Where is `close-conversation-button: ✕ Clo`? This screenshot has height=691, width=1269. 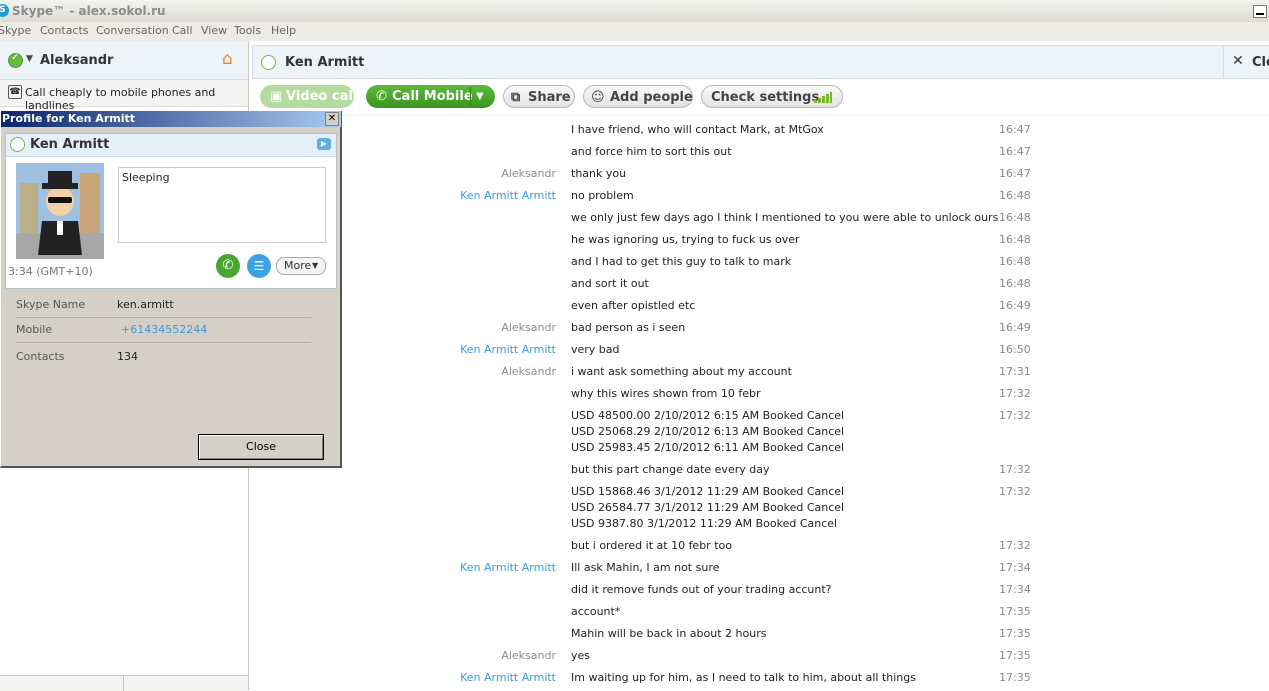
close-conversation-button: ✕ Clo is located at coordinates (1246, 62).